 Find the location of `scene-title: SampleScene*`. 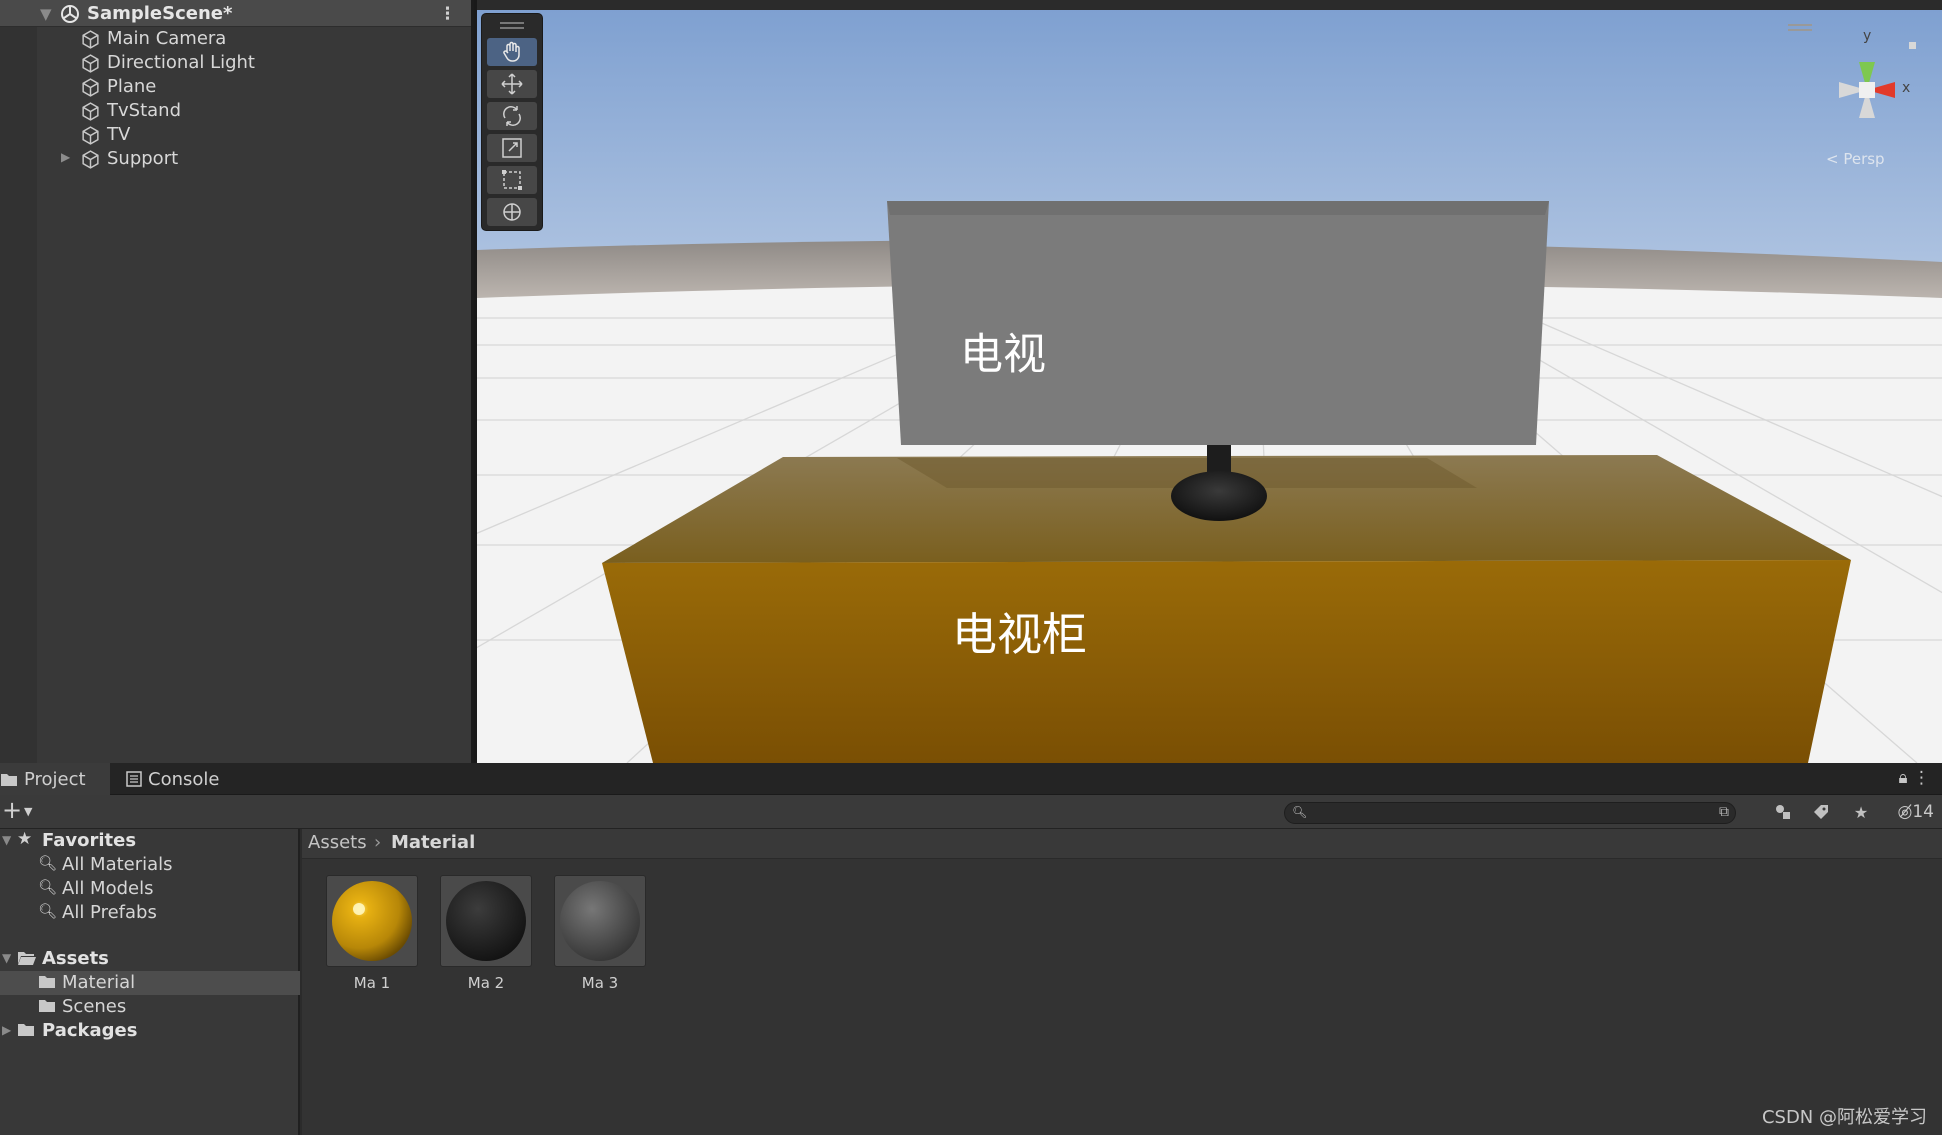

scene-title: SampleScene* is located at coordinates (160, 13).